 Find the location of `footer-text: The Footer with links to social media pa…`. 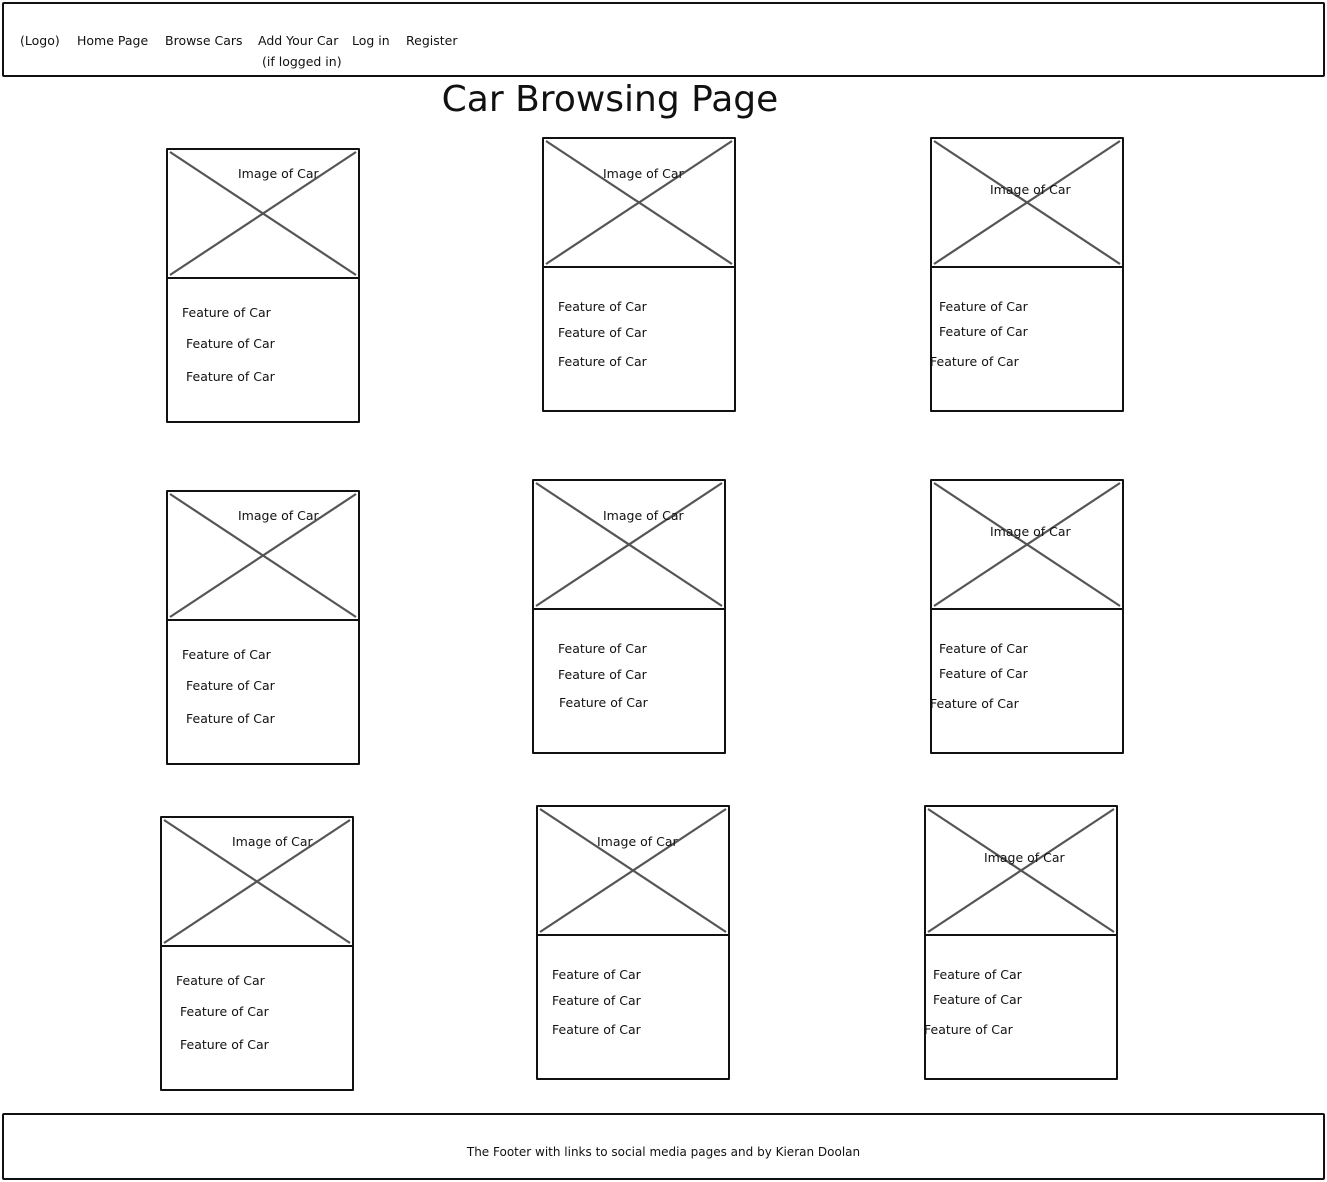

footer-text: The Footer with links to social media pa… is located at coordinates (663, 1152).